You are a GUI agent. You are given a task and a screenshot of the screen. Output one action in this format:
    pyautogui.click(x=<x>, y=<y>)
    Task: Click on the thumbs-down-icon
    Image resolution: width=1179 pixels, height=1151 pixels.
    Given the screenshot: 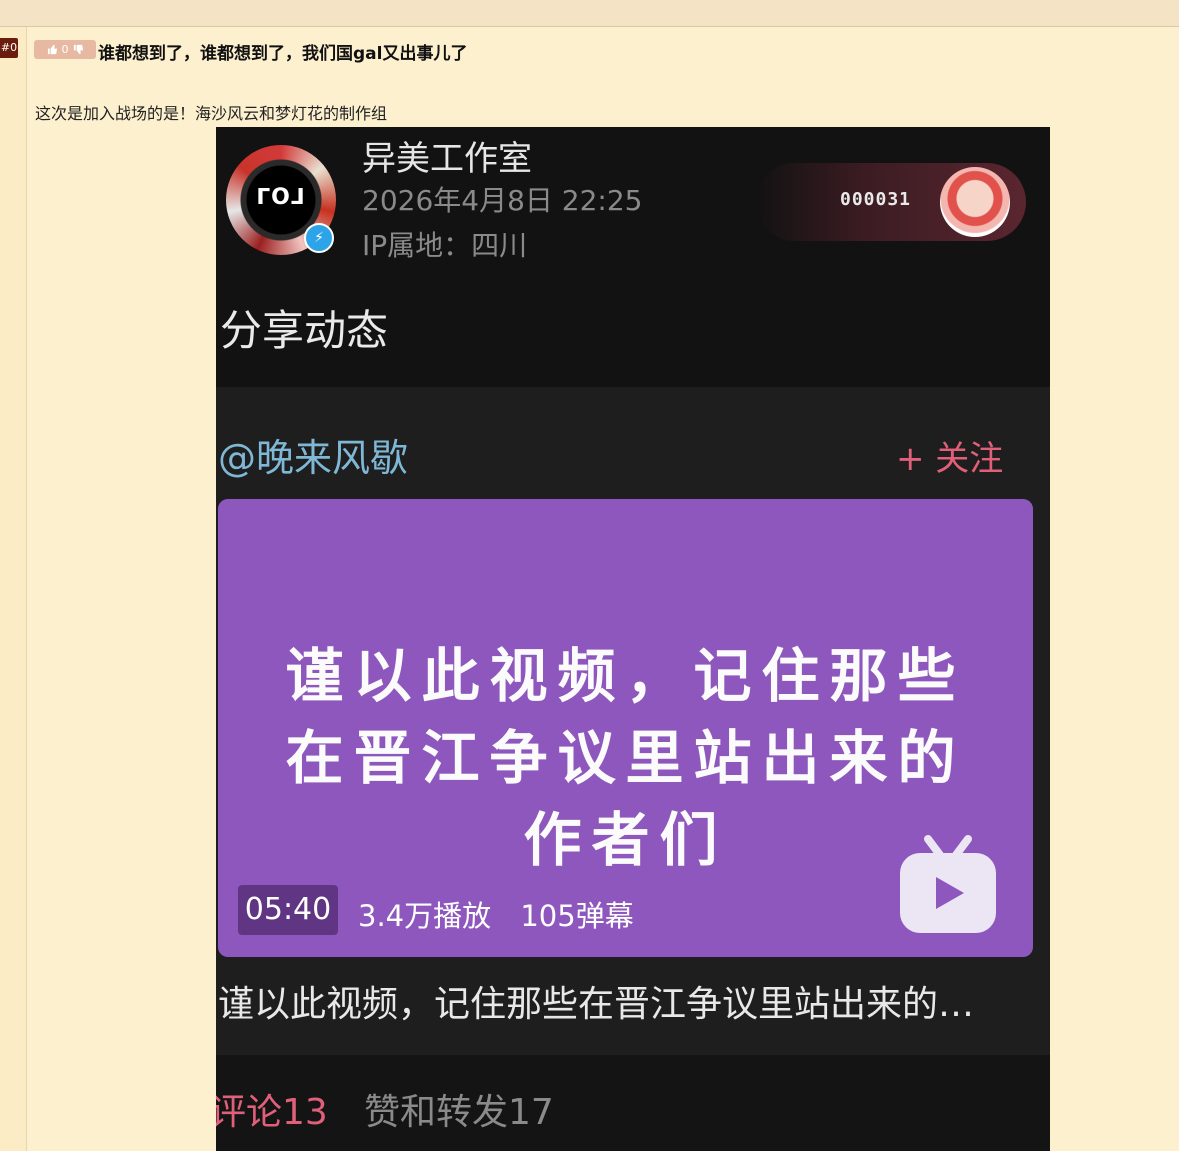 What is the action you would take?
    pyautogui.click(x=78, y=49)
    